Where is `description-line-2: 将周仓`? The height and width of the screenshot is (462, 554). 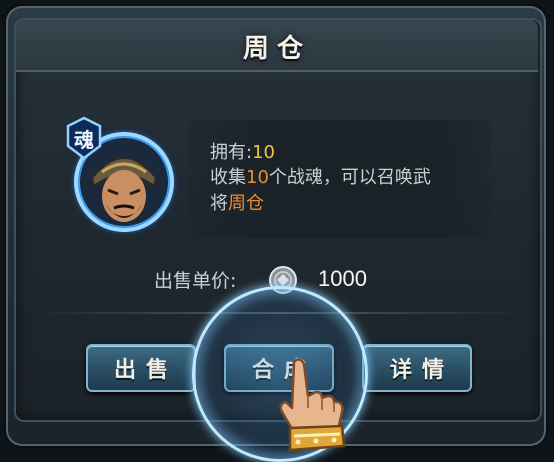
description-line-2: 将周仓 is located at coordinates (237, 202).